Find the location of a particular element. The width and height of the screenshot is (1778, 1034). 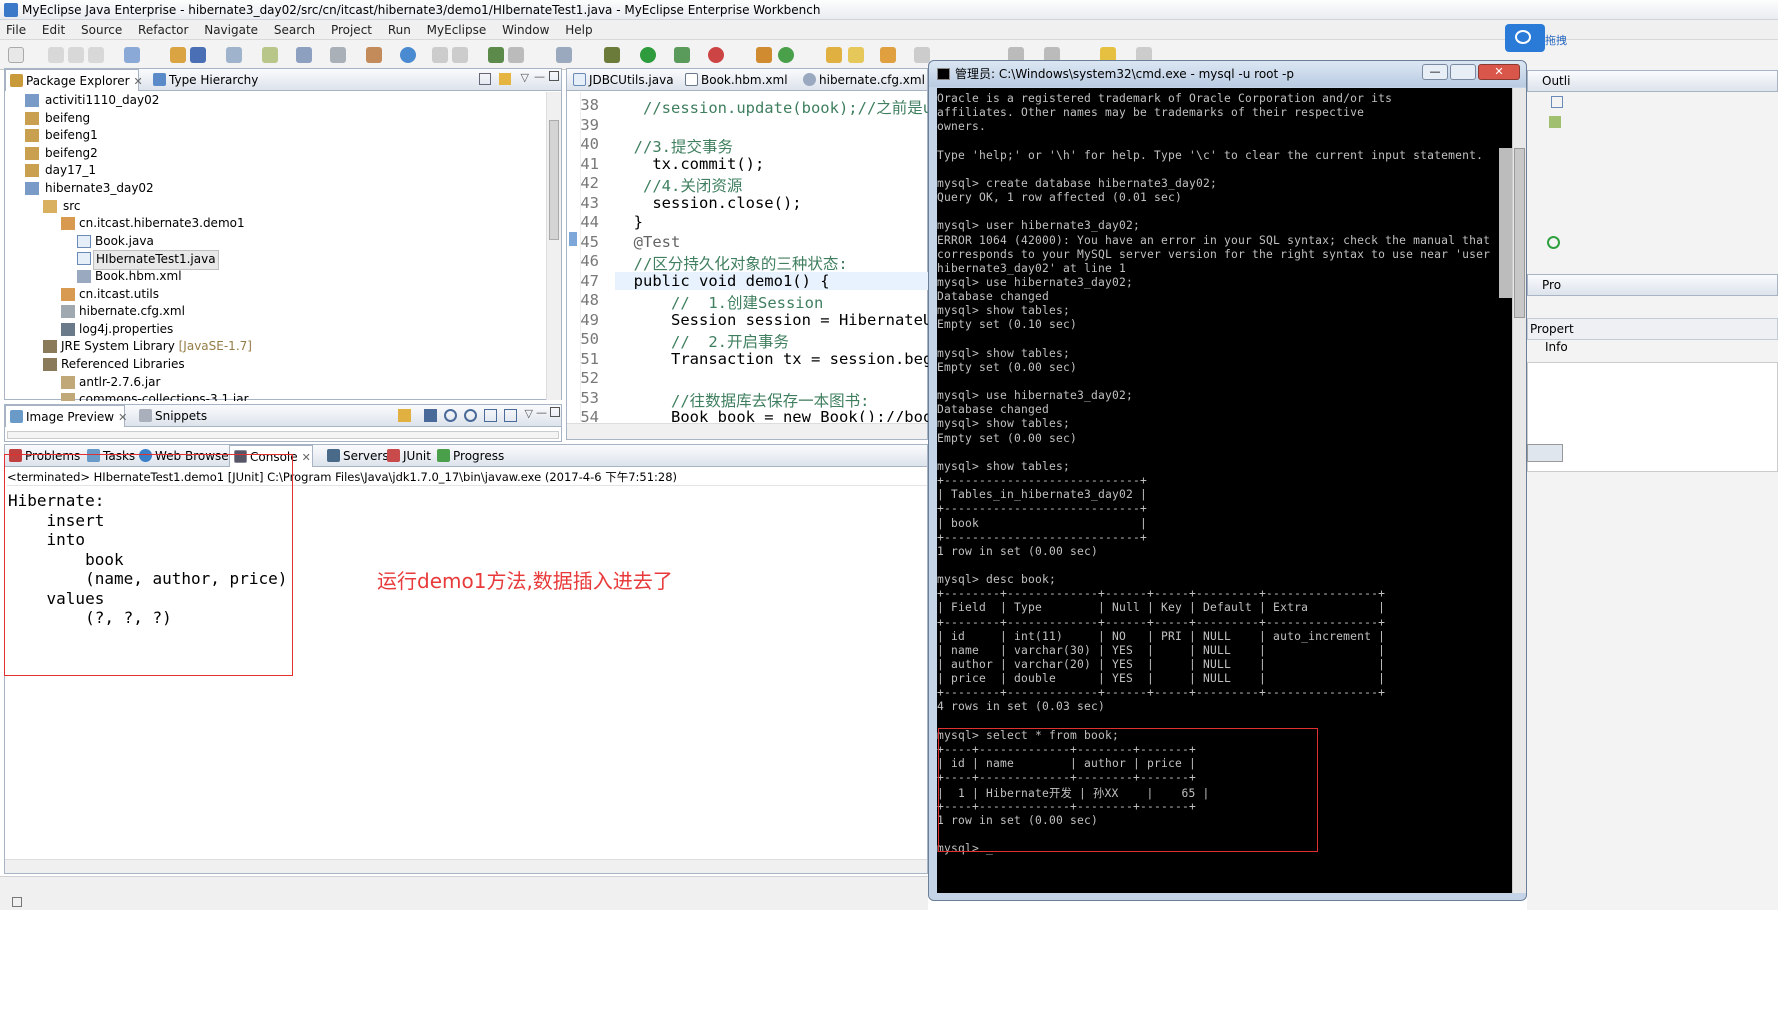

tree-item: commons-collections-3.1.jar is located at coordinates (275, 396).